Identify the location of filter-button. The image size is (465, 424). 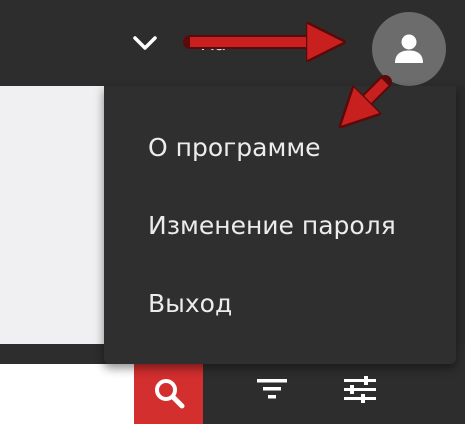
(272, 389).